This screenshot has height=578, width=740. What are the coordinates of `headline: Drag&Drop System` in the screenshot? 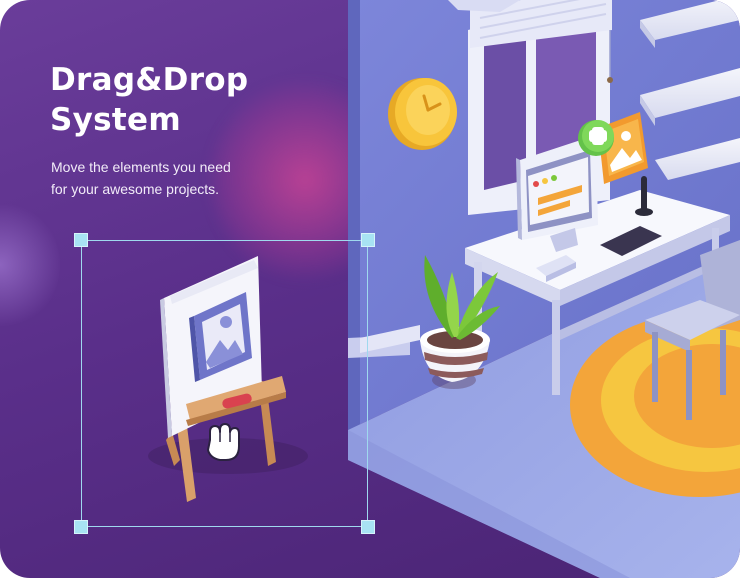 It's located at (180, 100).